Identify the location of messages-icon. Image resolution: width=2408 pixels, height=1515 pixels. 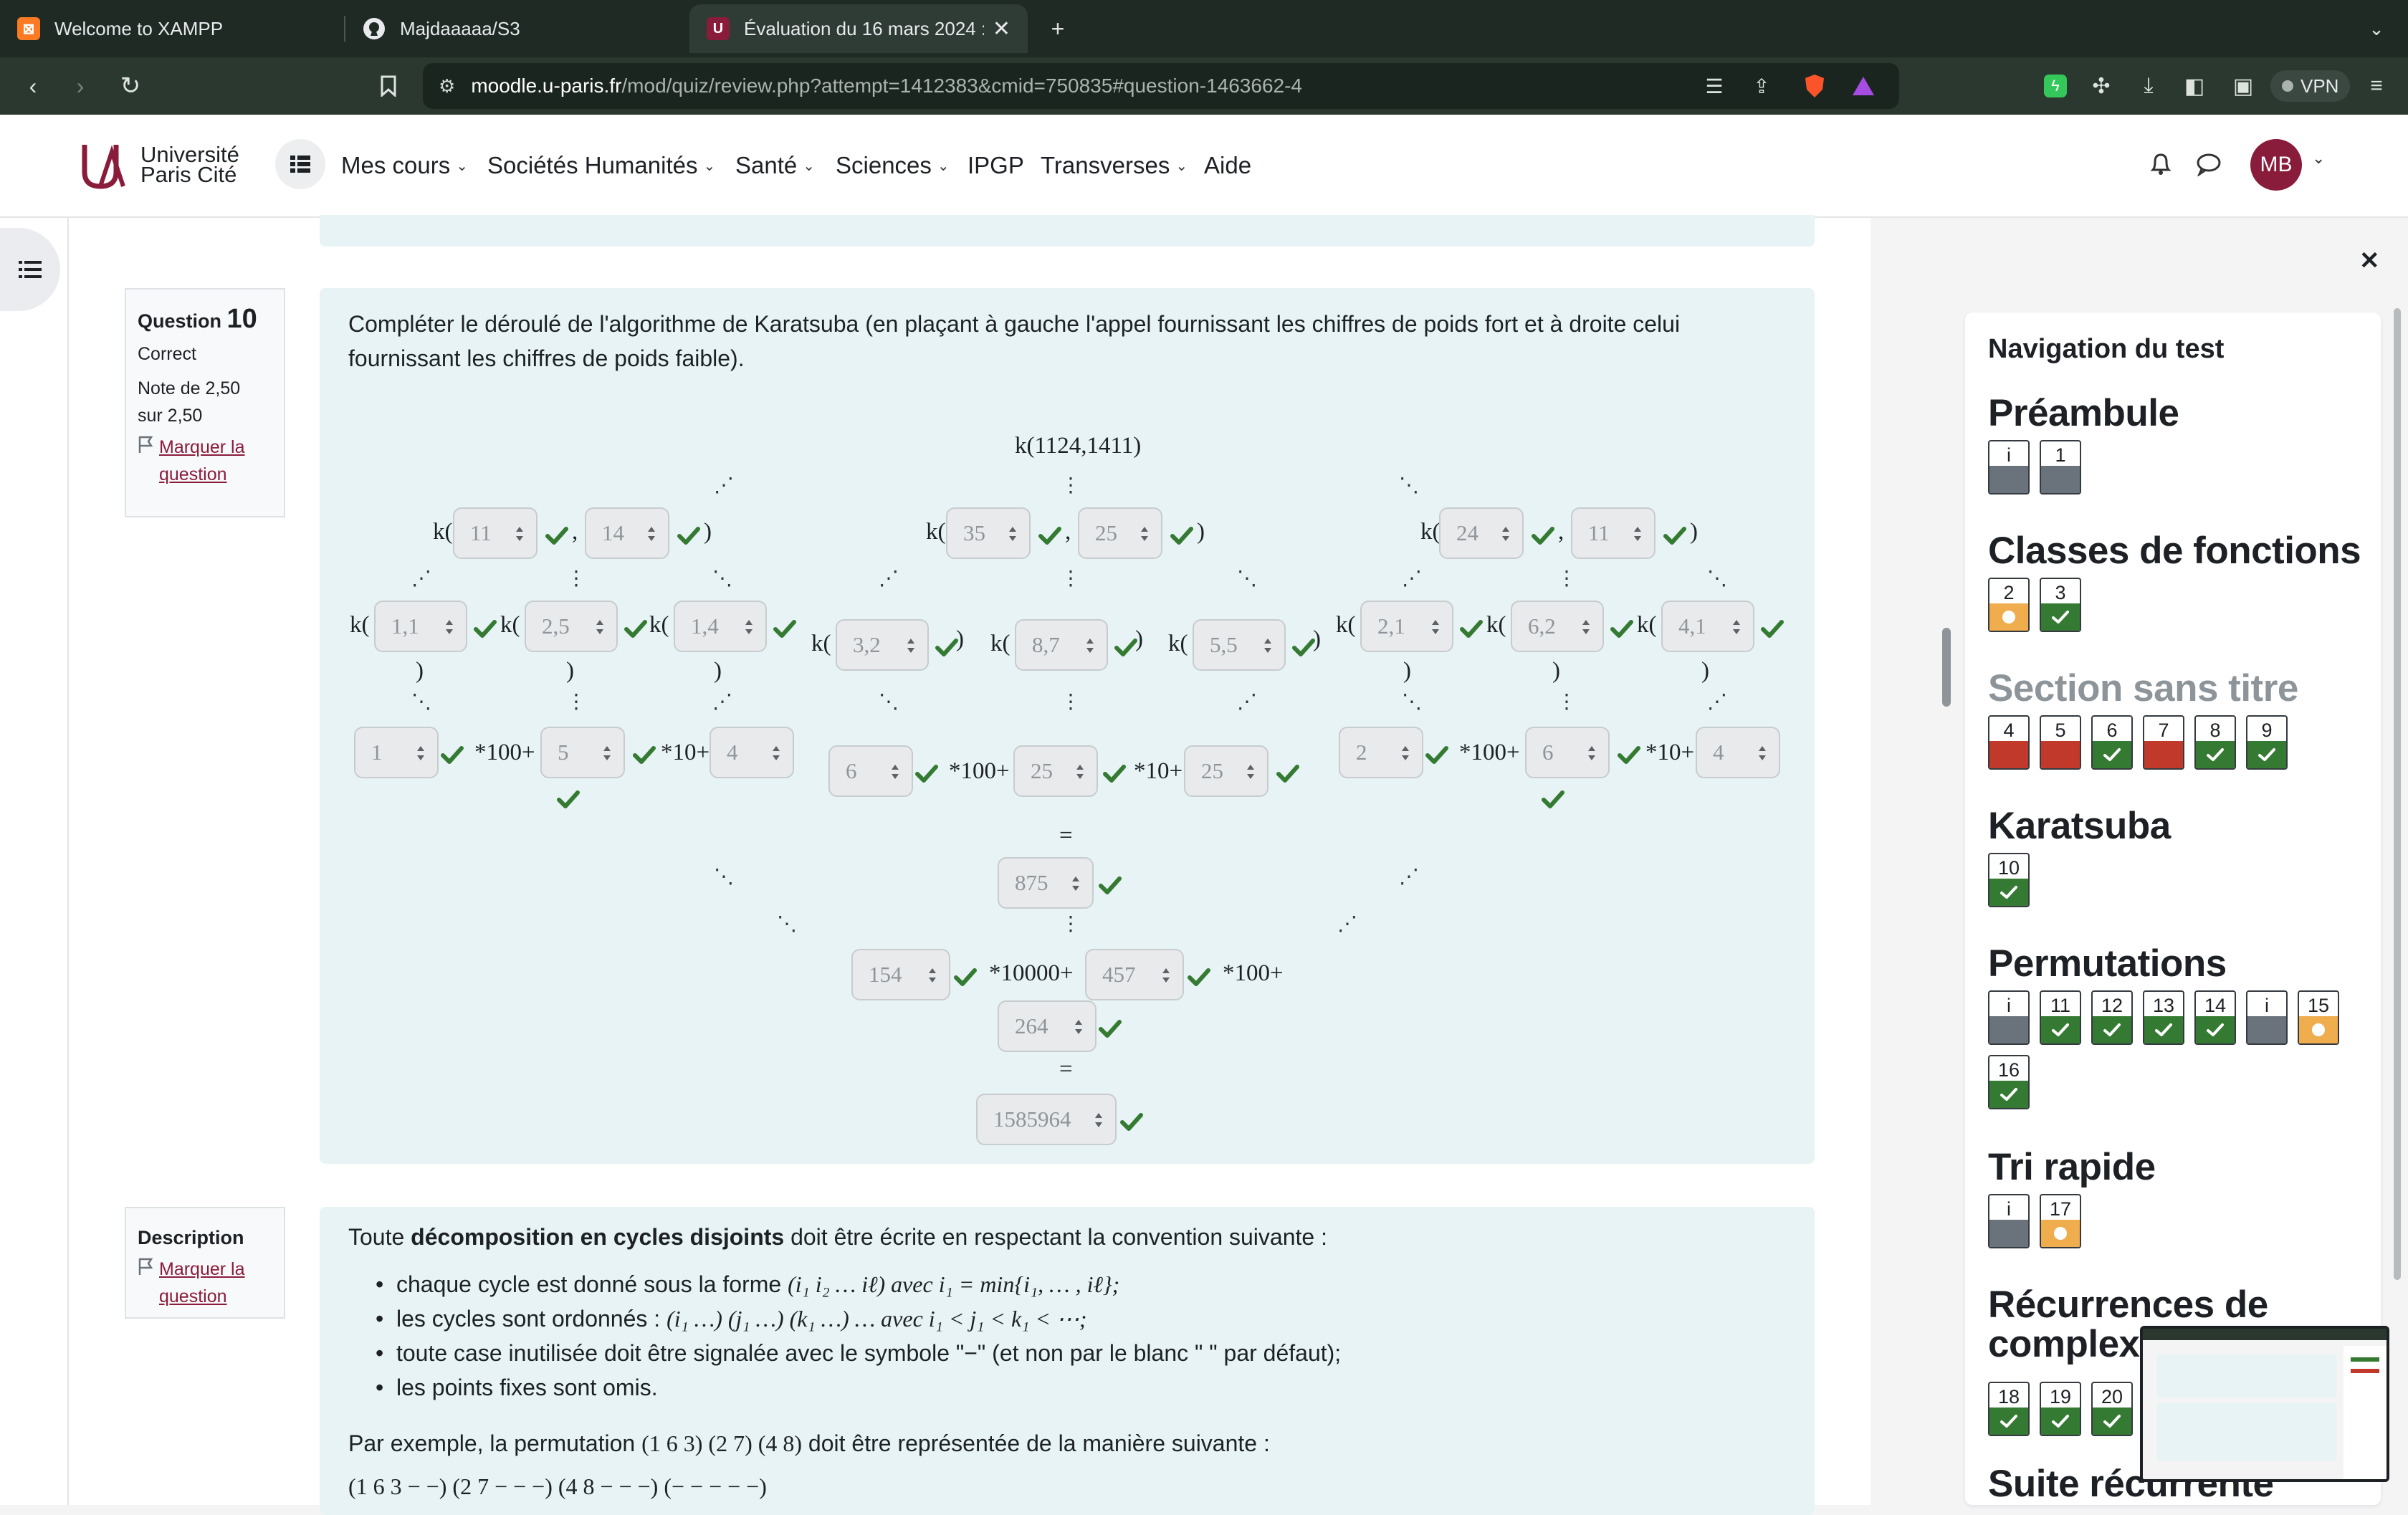
(2209, 164).